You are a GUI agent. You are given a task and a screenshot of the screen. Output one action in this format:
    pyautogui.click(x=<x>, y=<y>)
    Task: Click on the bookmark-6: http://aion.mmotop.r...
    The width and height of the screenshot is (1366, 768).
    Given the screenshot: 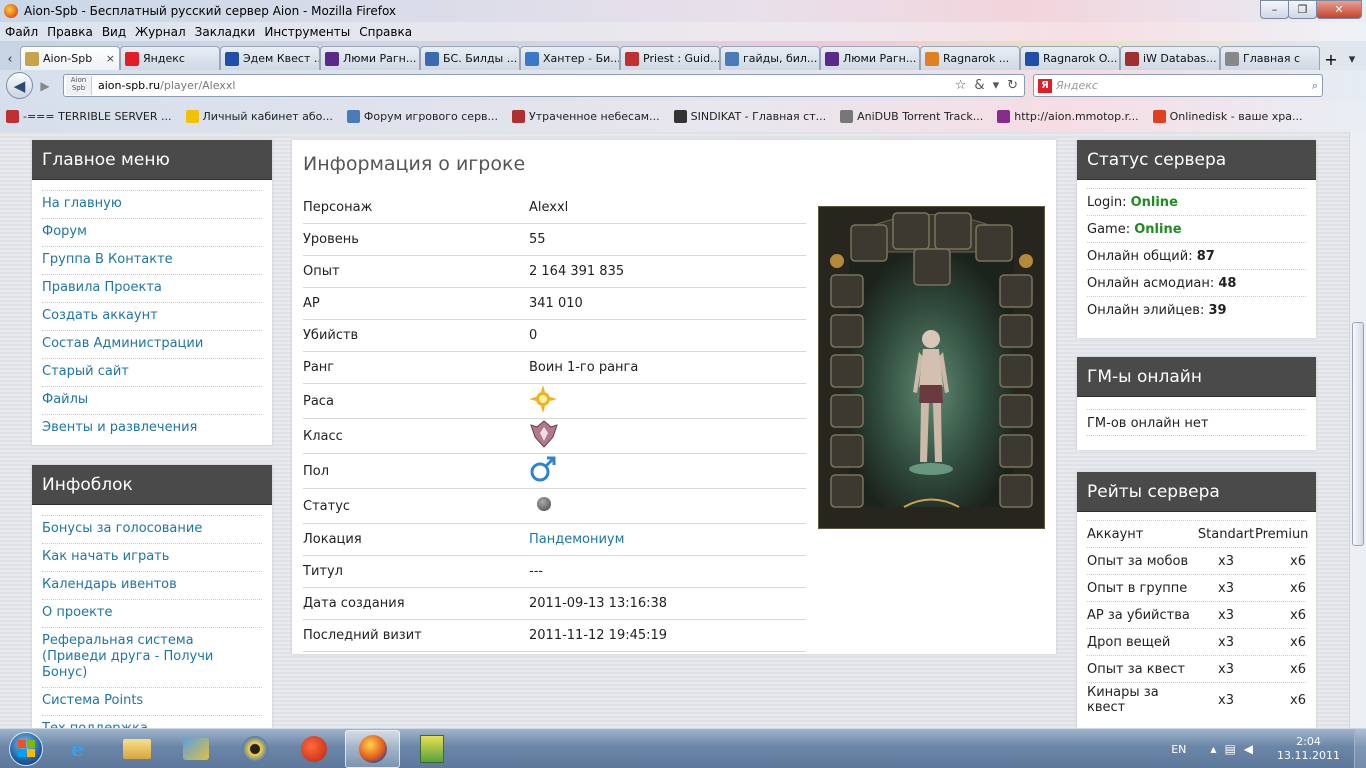 What is the action you would take?
    pyautogui.click(x=1068, y=116)
    